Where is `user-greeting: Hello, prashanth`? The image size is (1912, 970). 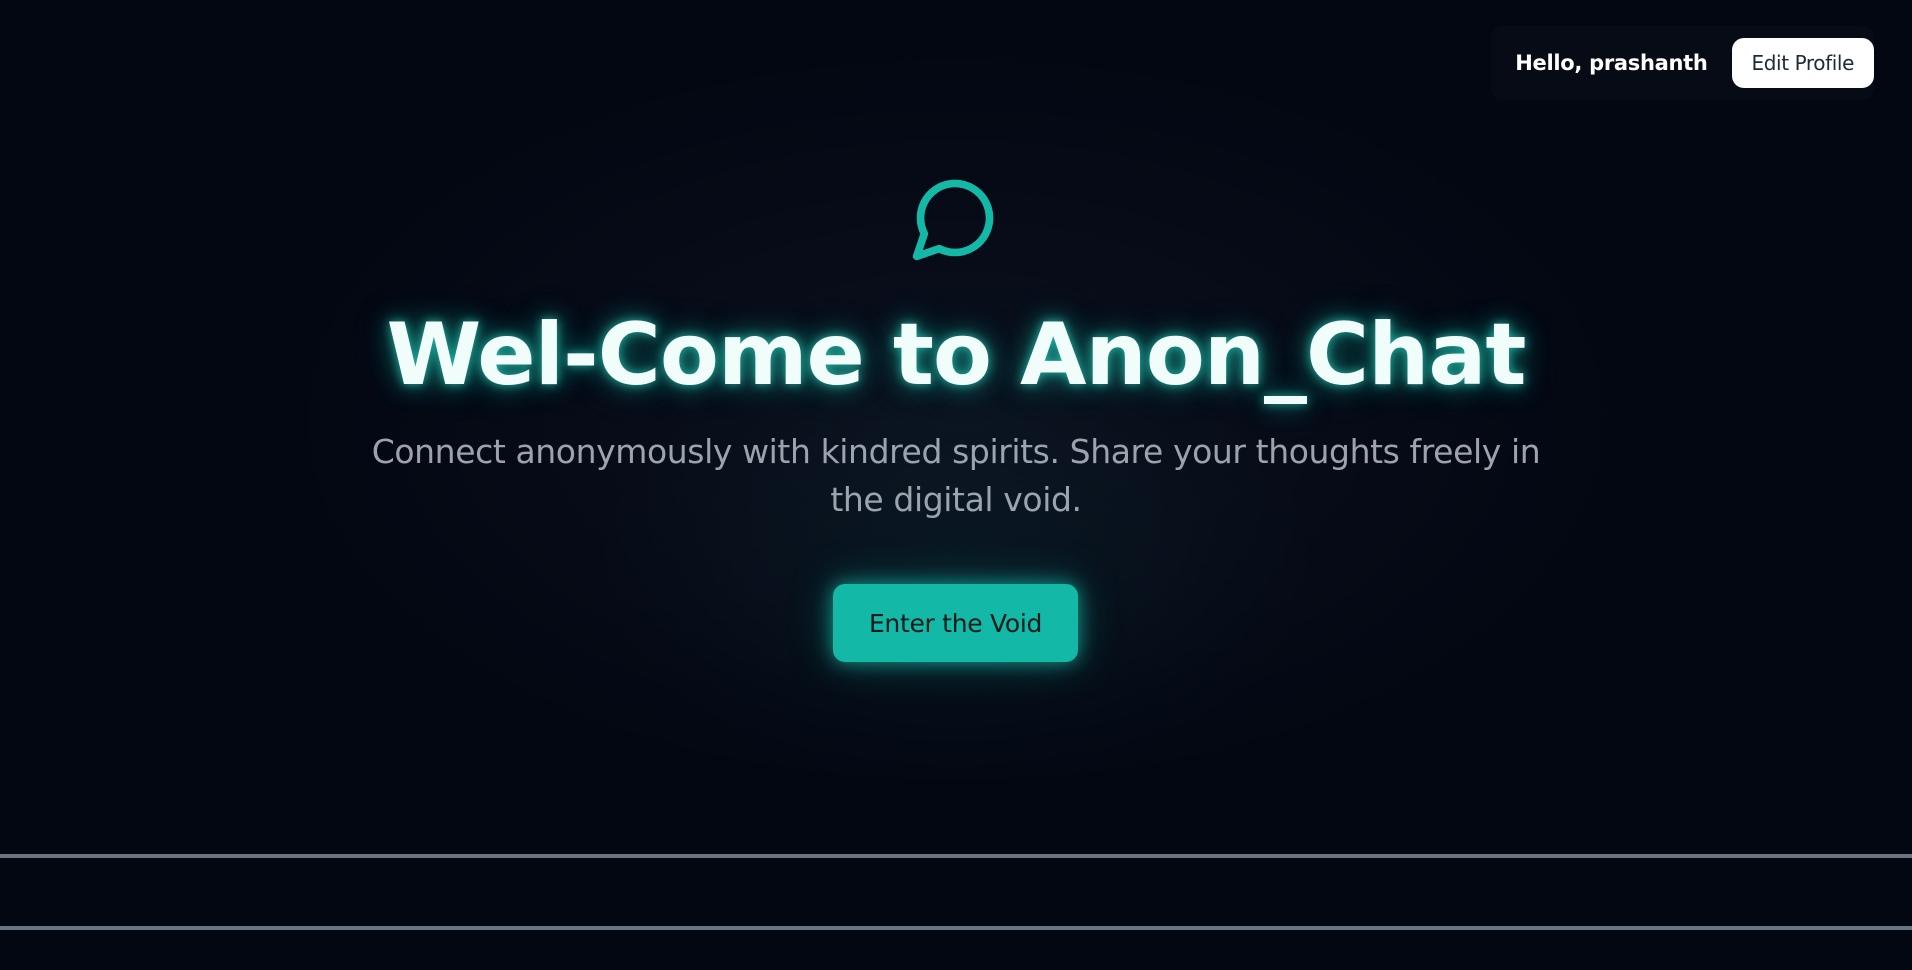 user-greeting: Hello, prashanth is located at coordinates (1611, 63).